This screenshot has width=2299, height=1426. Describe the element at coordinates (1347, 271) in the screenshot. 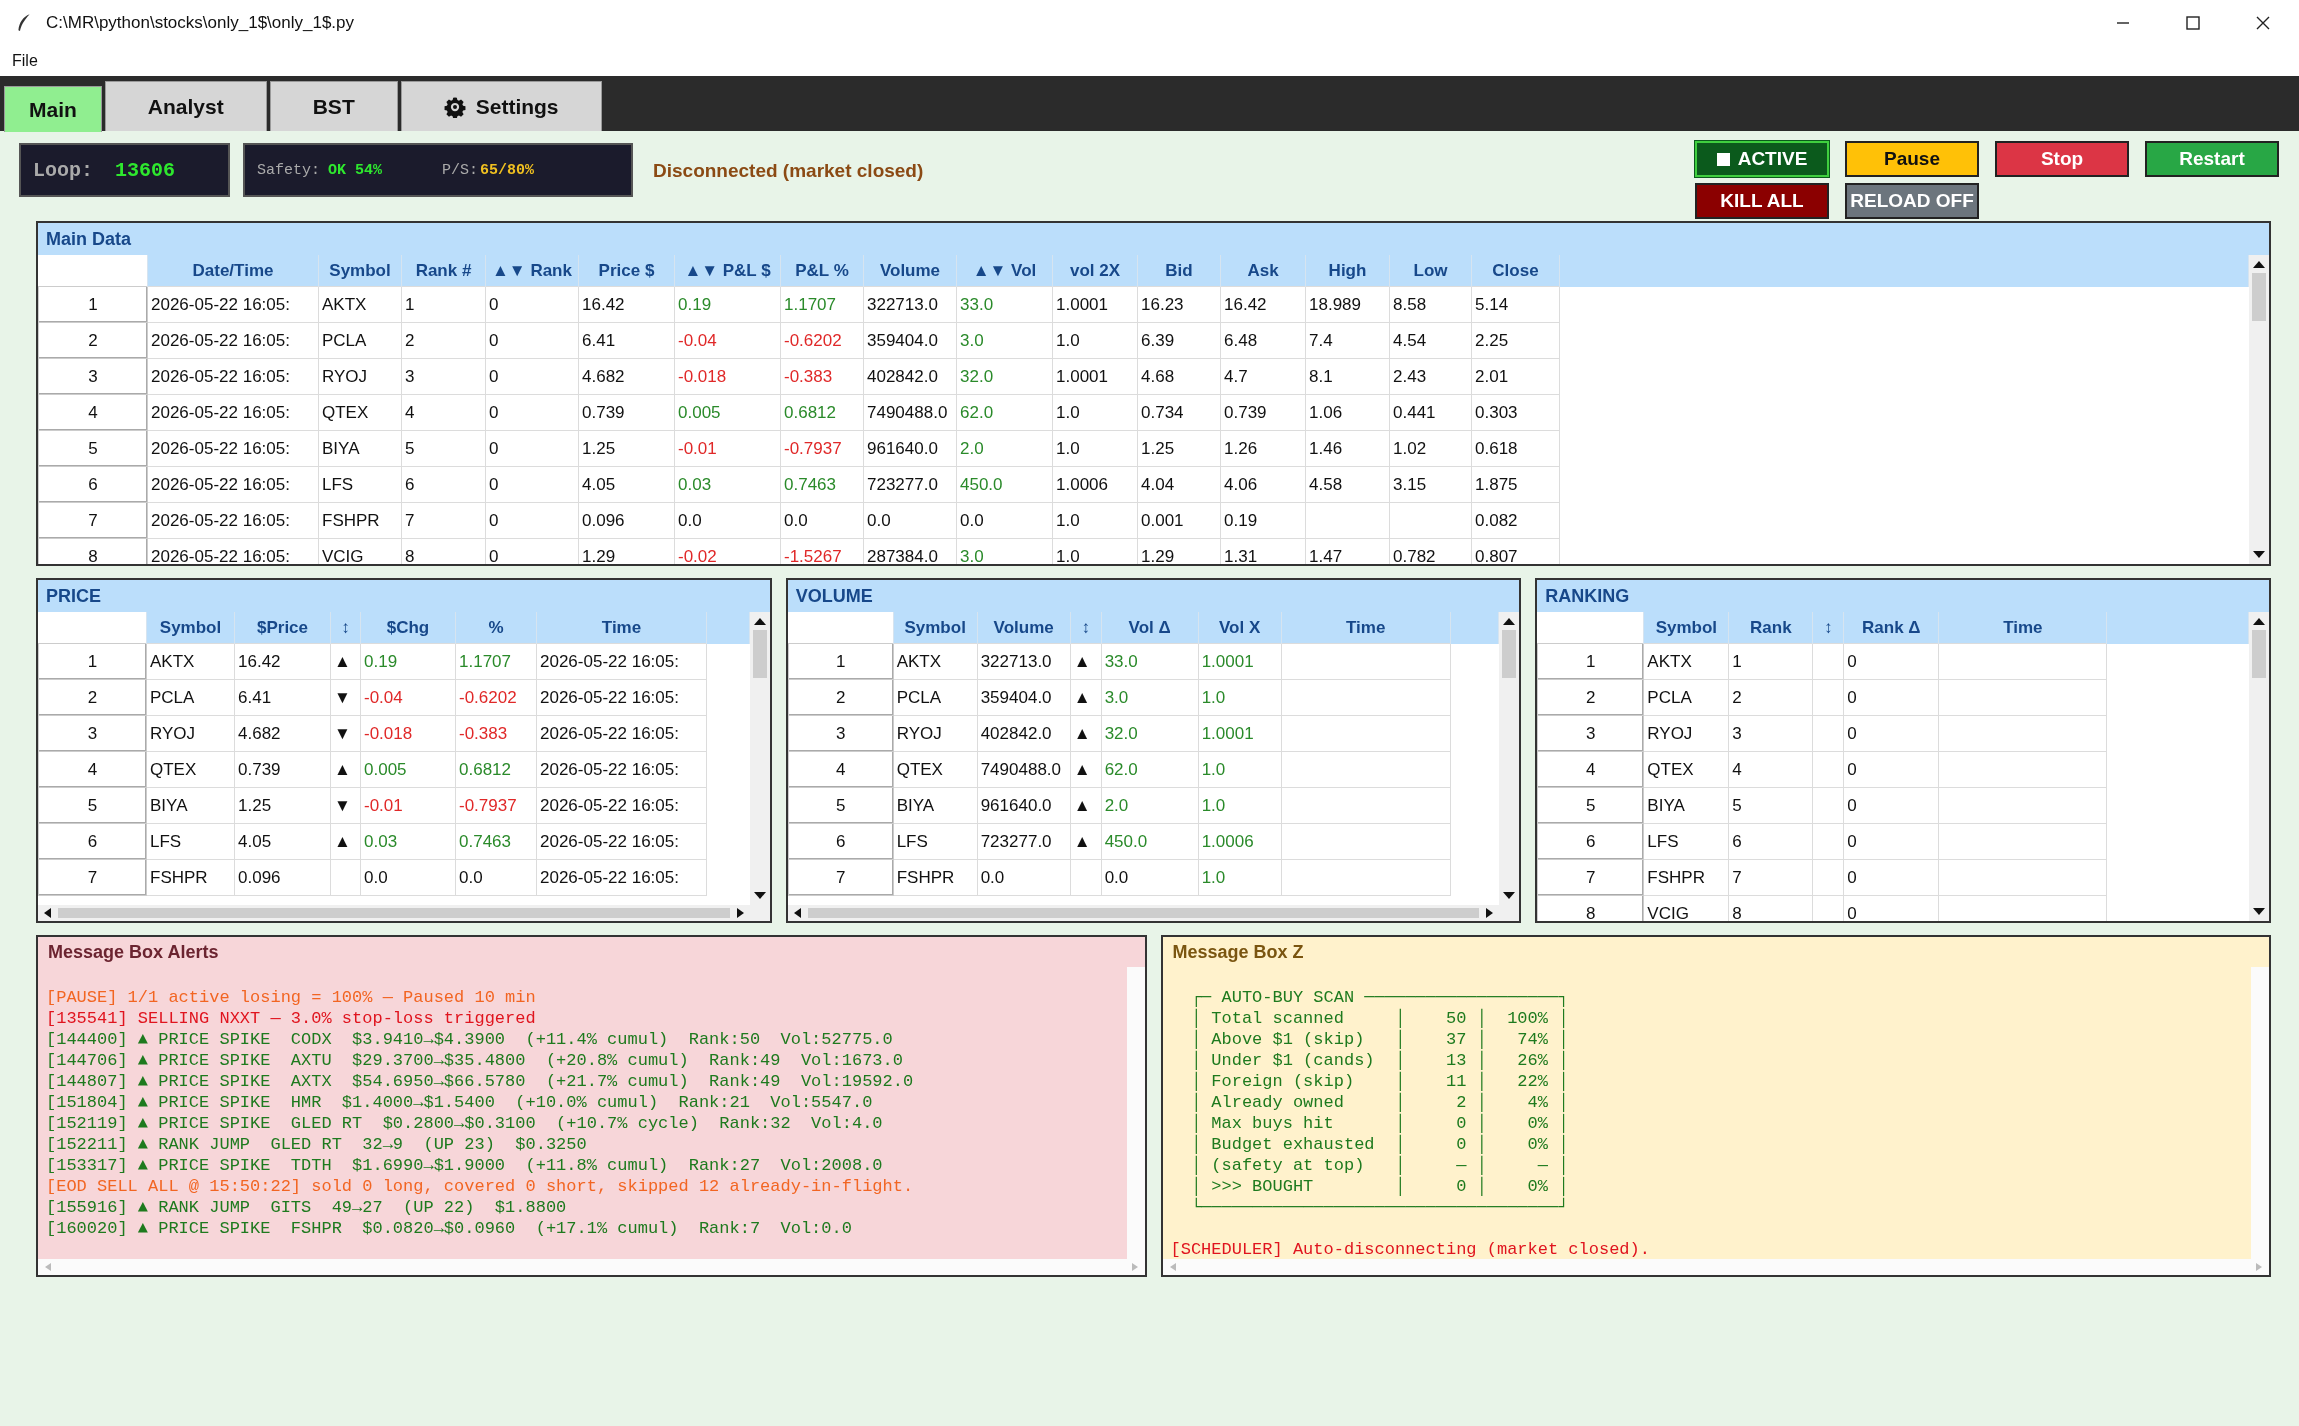

I see `column-header: High` at that location.